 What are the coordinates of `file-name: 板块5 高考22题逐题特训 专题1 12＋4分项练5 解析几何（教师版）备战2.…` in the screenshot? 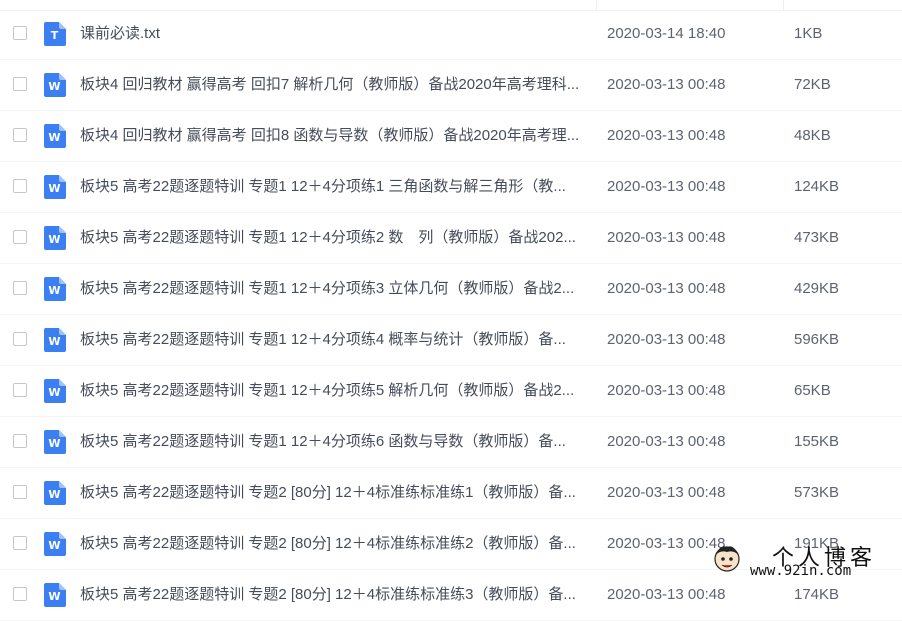 It's located at (335, 391).